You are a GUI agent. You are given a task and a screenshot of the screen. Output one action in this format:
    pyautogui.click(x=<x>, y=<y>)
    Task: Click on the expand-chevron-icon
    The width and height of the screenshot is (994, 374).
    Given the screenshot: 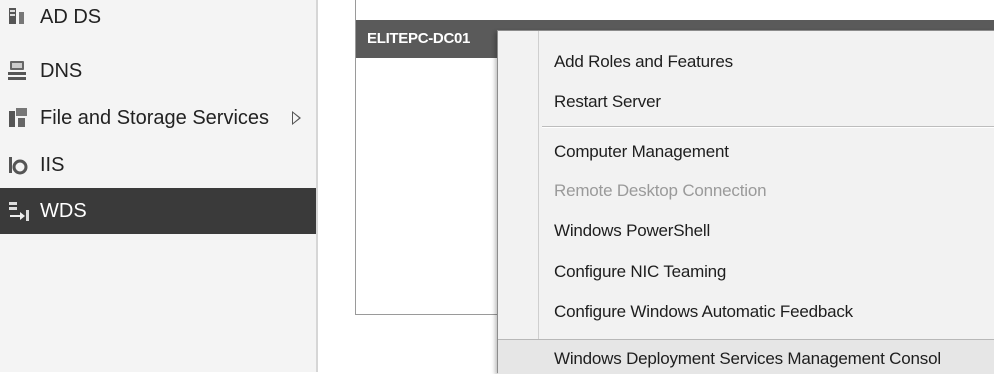 What is the action you would take?
    pyautogui.click(x=296, y=118)
    